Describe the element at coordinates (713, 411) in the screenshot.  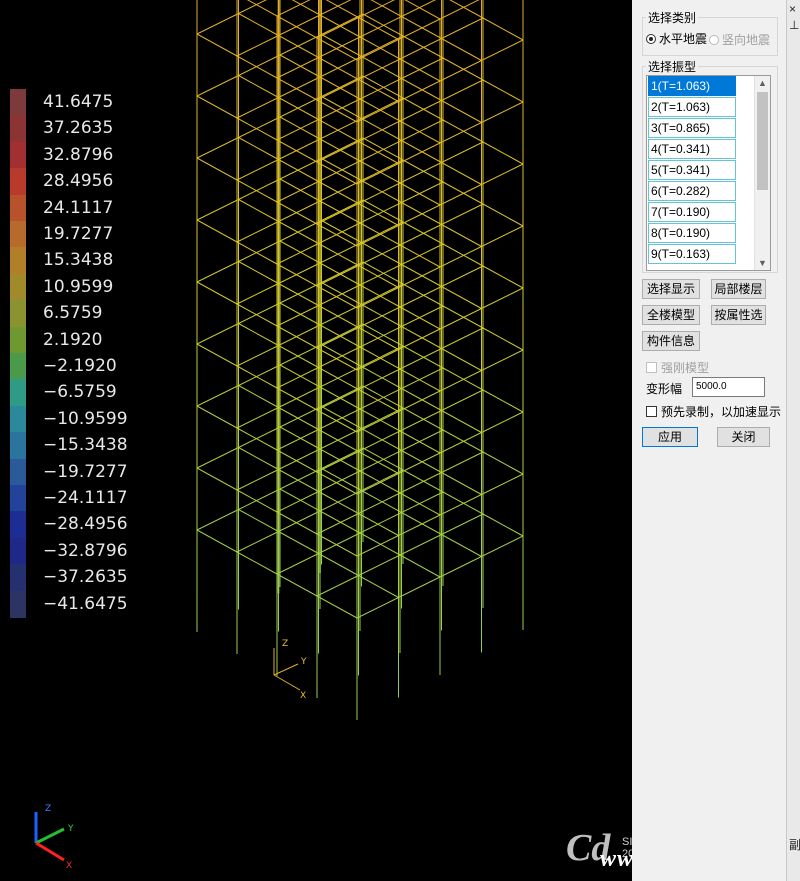
I see `prerecord-checkbox: 预先录制，以加速显示` at that location.